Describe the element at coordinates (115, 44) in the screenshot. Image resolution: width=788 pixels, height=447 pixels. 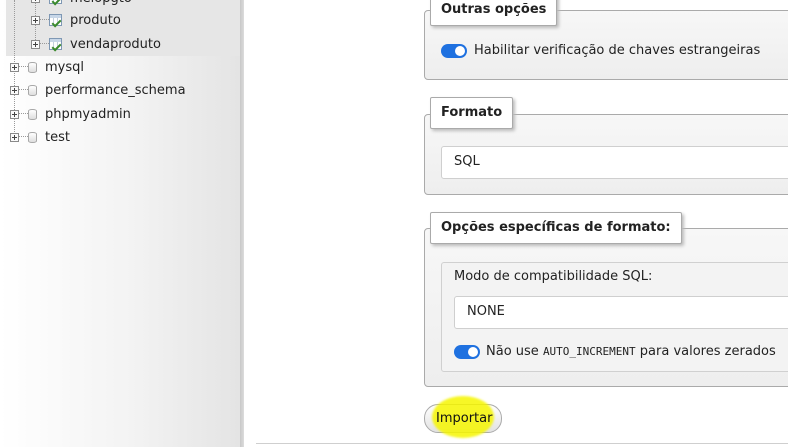
I see `table-name: vendaproduto` at that location.